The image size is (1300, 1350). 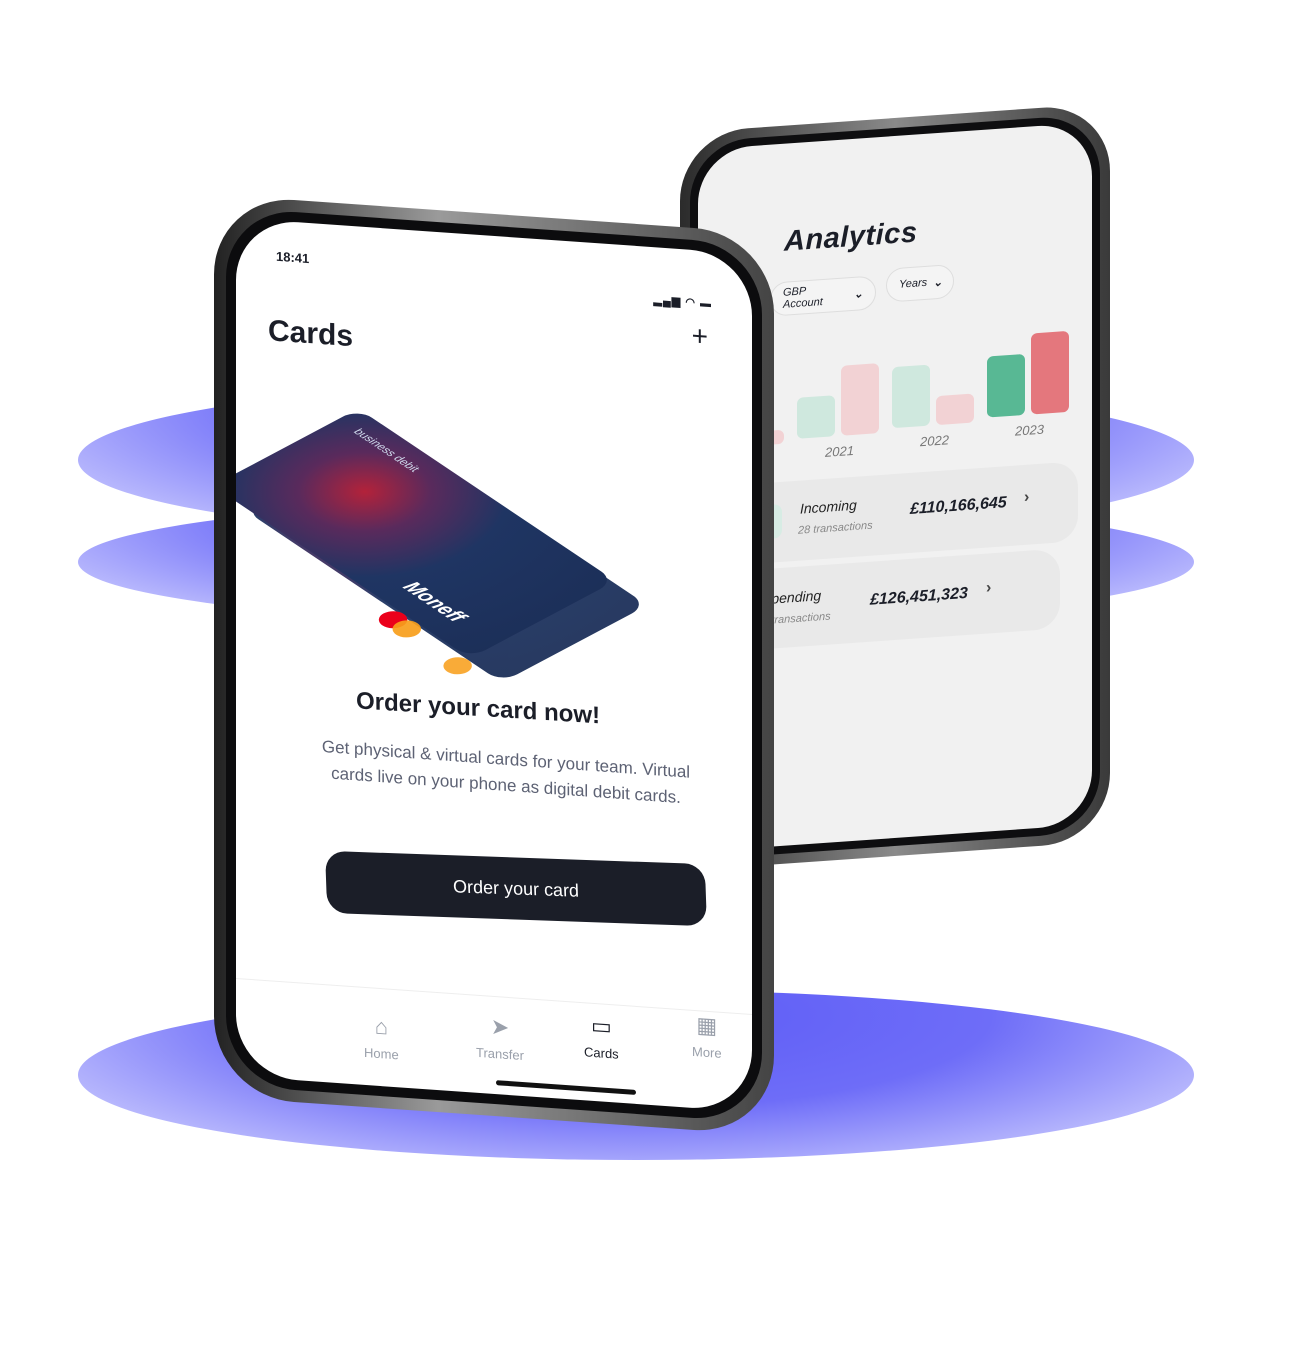 What do you see at coordinates (478, 708) in the screenshot?
I see `order-title: Order your card now!` at bounding box center [478, 708].